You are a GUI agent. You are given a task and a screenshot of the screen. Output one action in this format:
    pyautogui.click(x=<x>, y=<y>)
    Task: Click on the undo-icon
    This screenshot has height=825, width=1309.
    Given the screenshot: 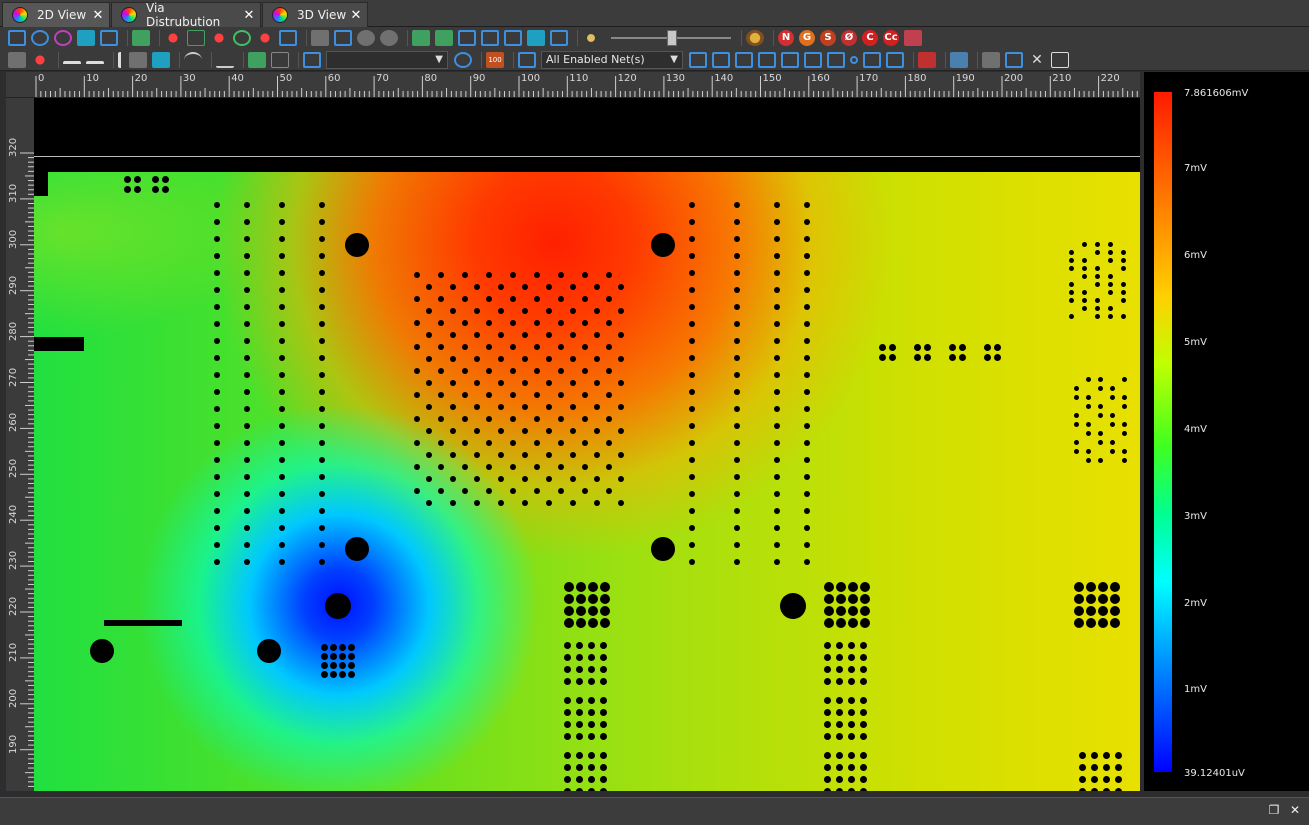 What is the action you would take?
    pyautogui.click(x=40, y=38)
    